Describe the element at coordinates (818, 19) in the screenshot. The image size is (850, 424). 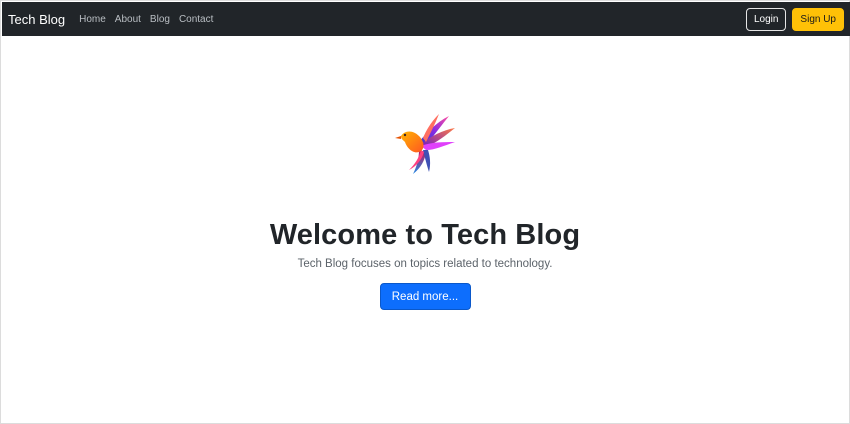
I see `signup-button: Sign Up` at that location.